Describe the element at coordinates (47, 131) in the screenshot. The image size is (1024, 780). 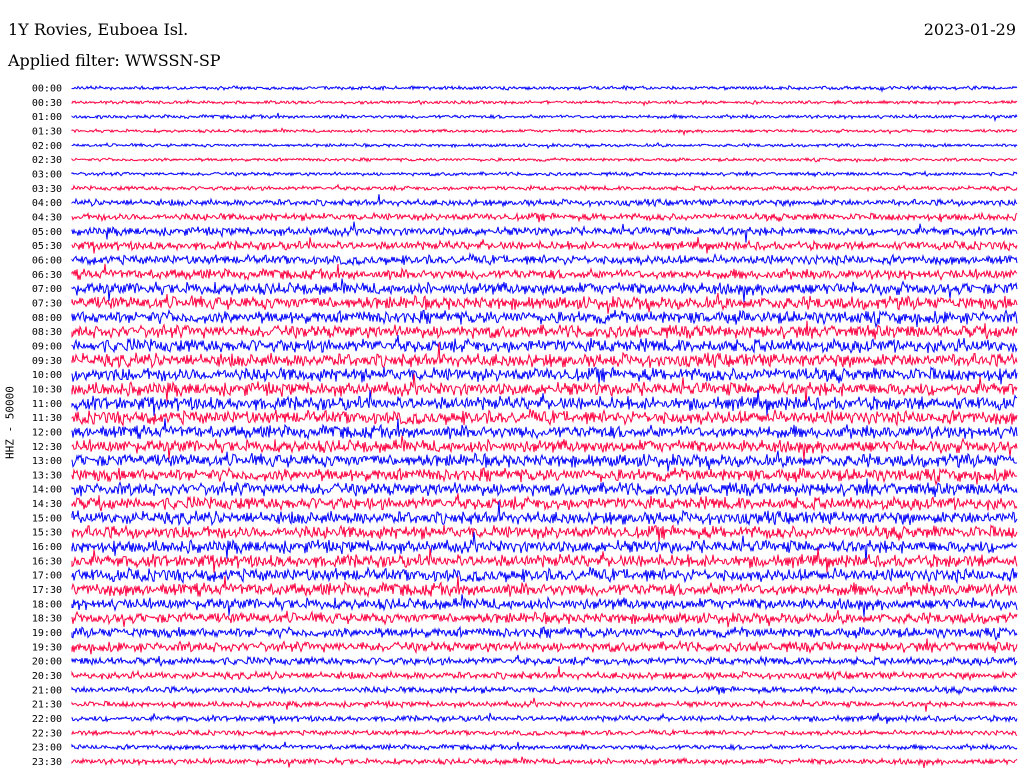
I see `row-time-label: 01:30` at that location.